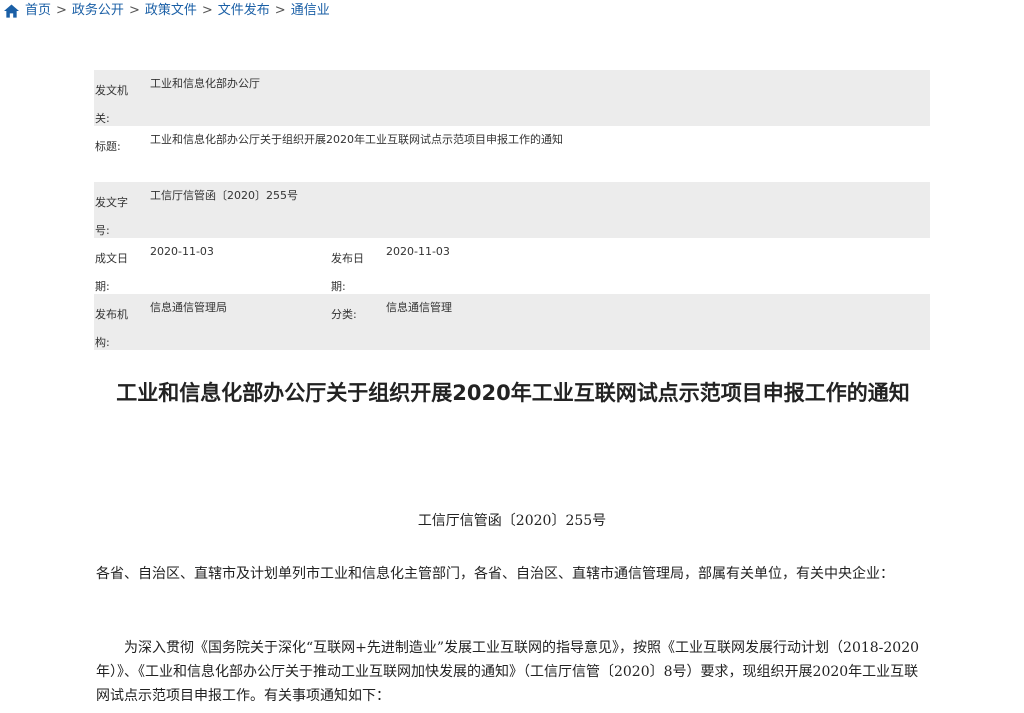 Image resolution: width=1024 pixels, height=713 pixels. I want to click on breadcrumb-government-affairs: 政务公开, so click(98, 11).